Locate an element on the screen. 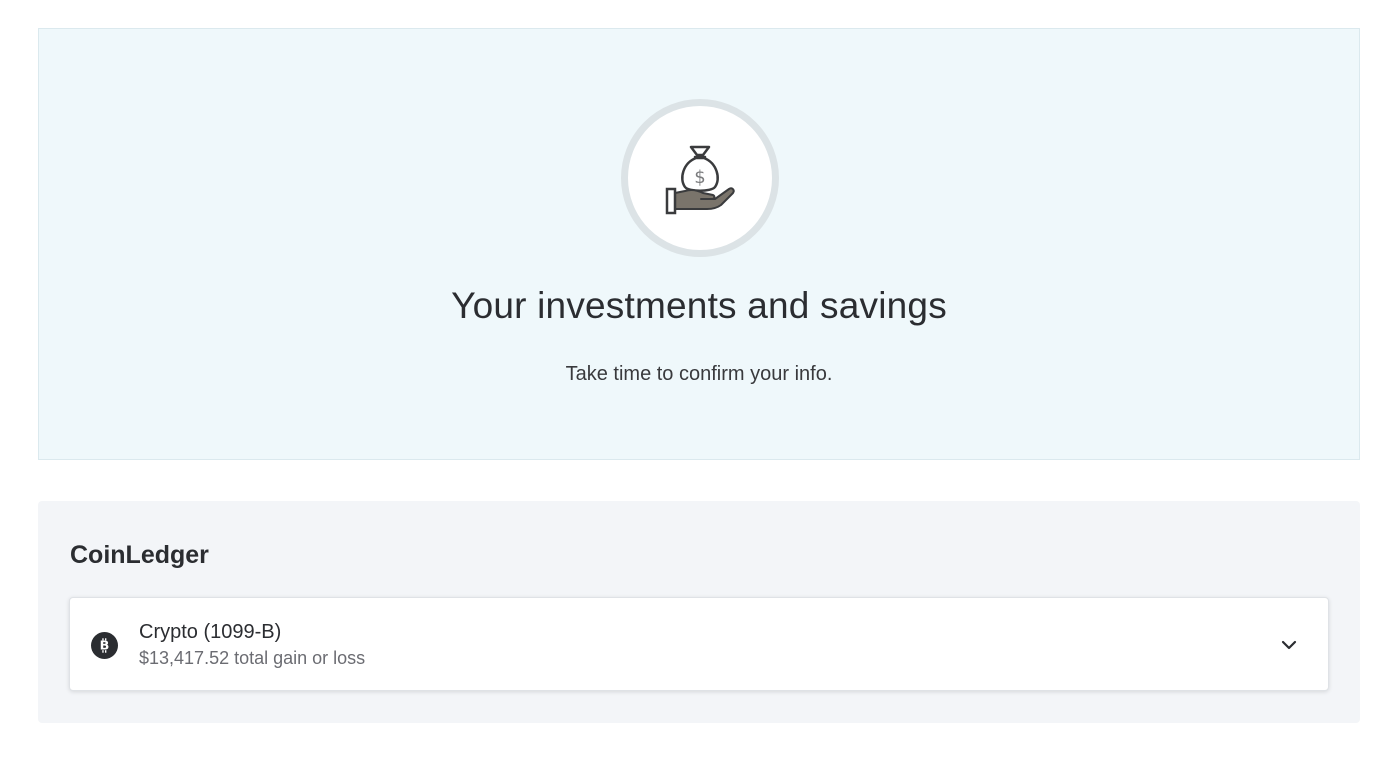  item-title: Crypto (1099-B) is located at coordinates (210, 632).